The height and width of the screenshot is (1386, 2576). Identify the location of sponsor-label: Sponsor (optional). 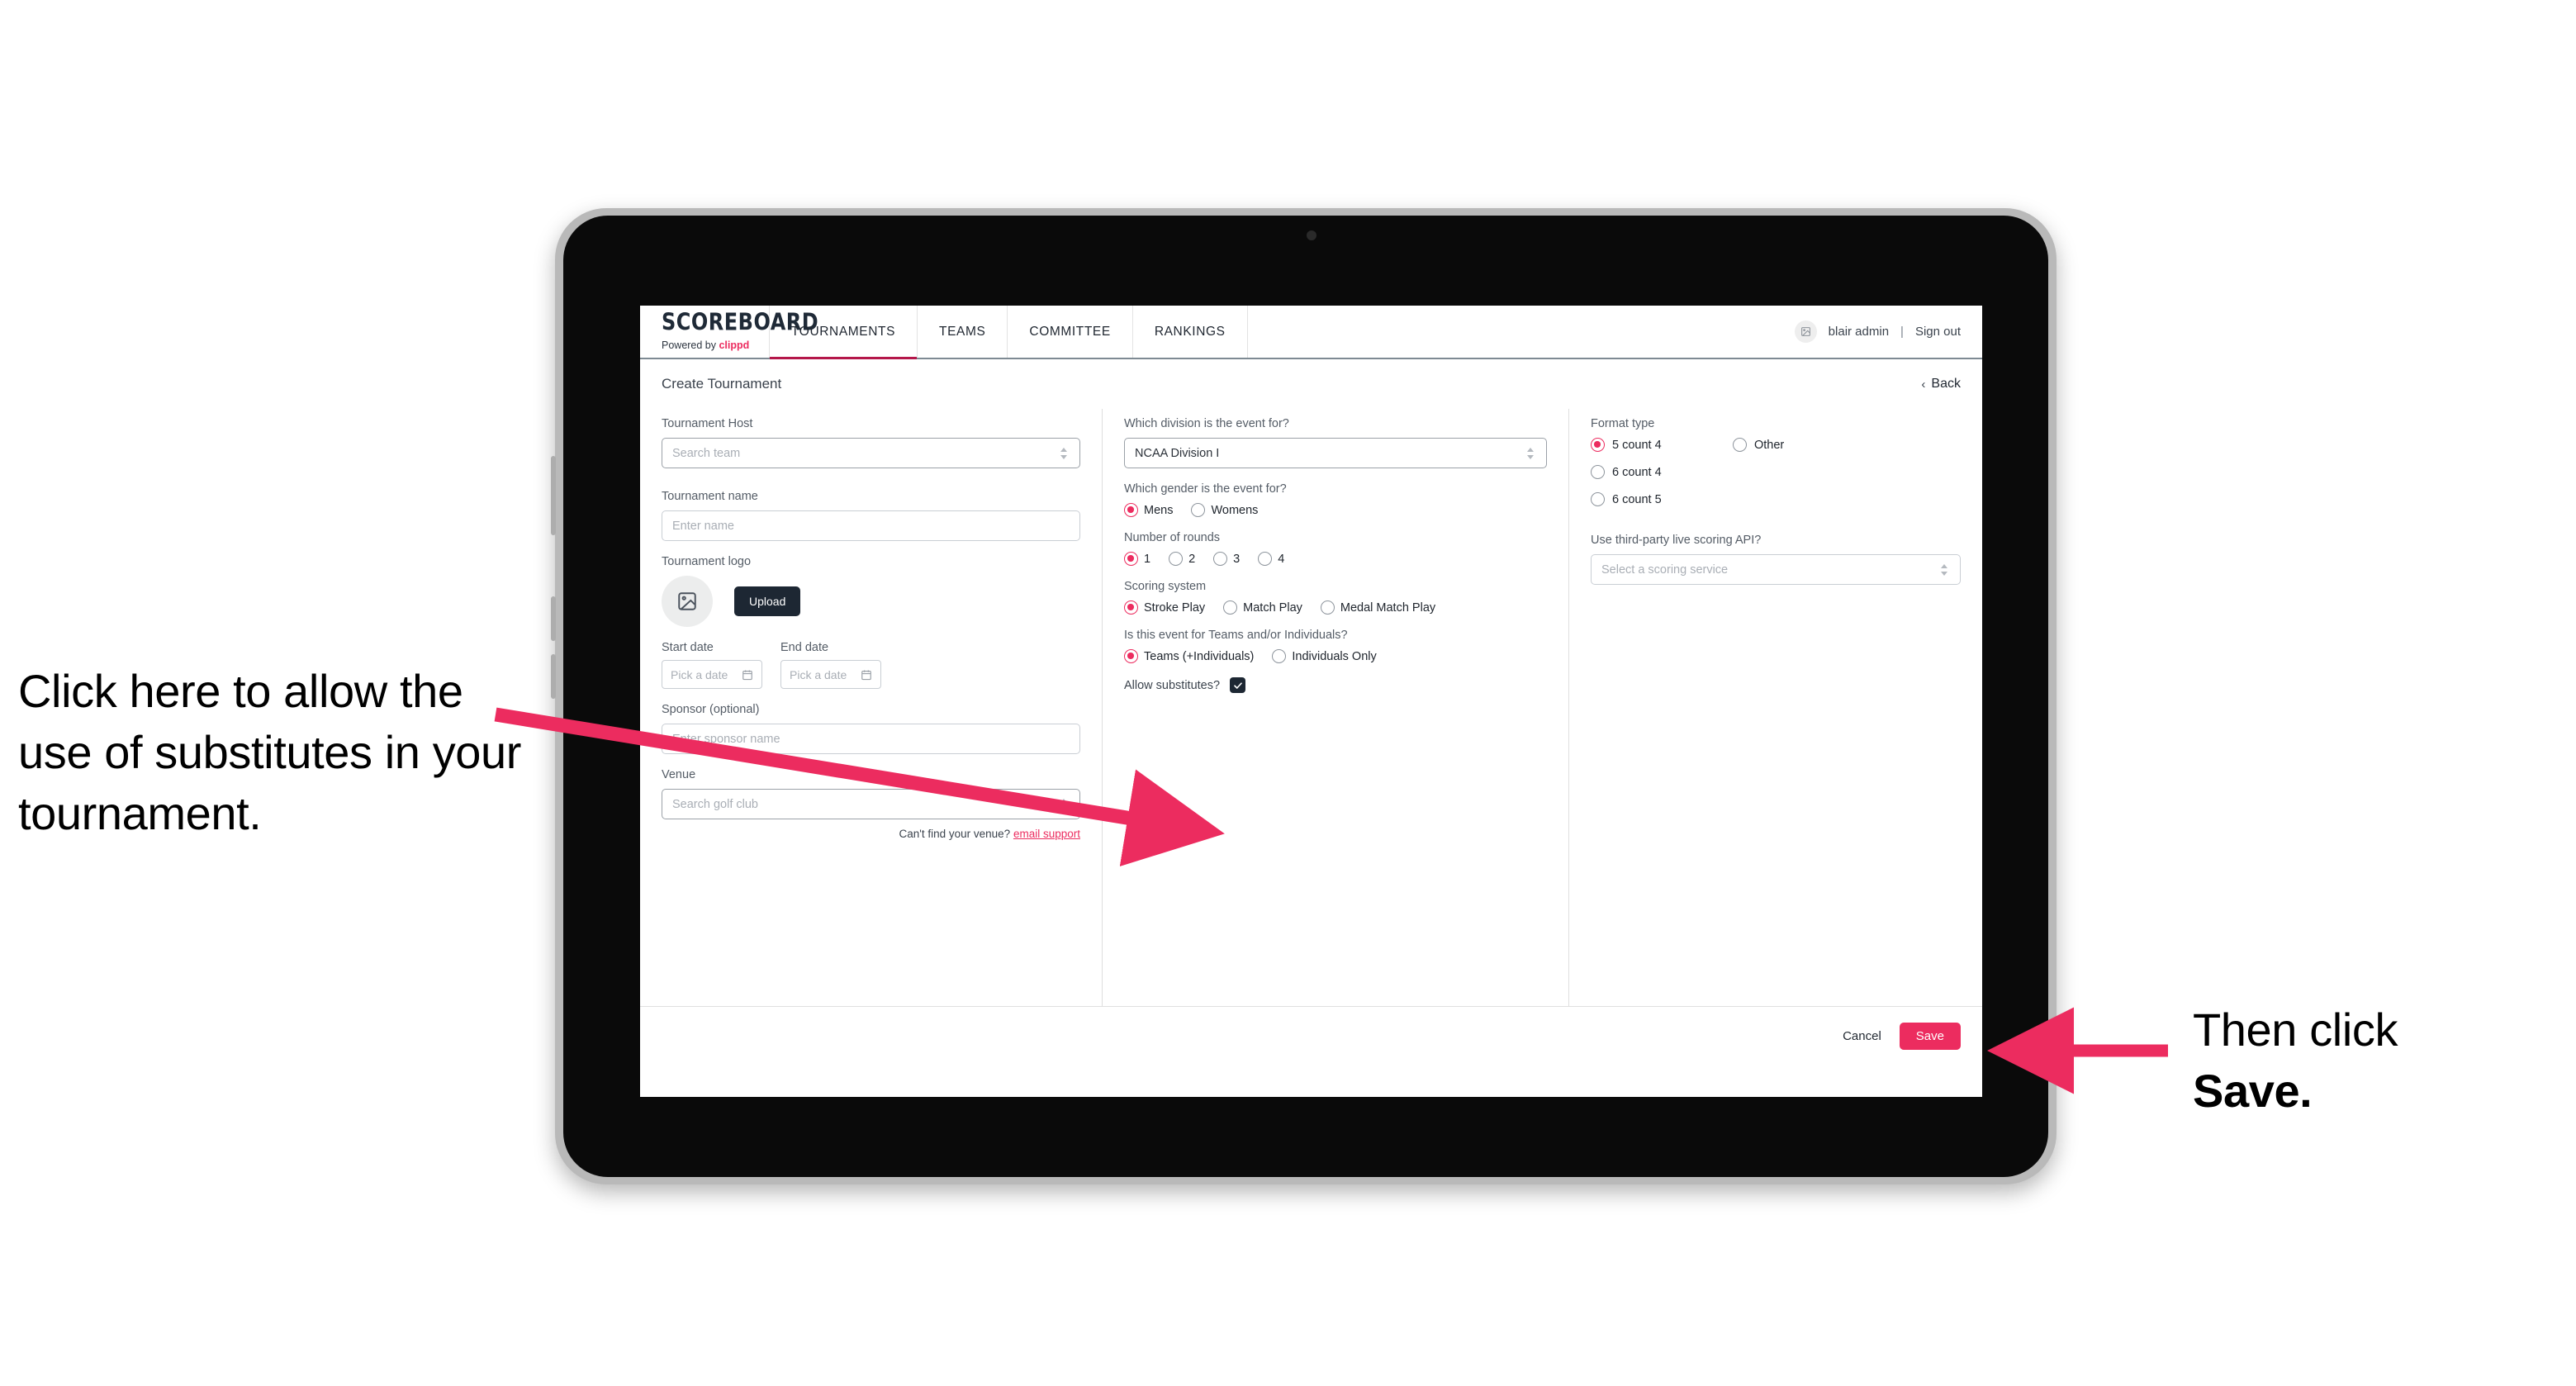
(711, 709).